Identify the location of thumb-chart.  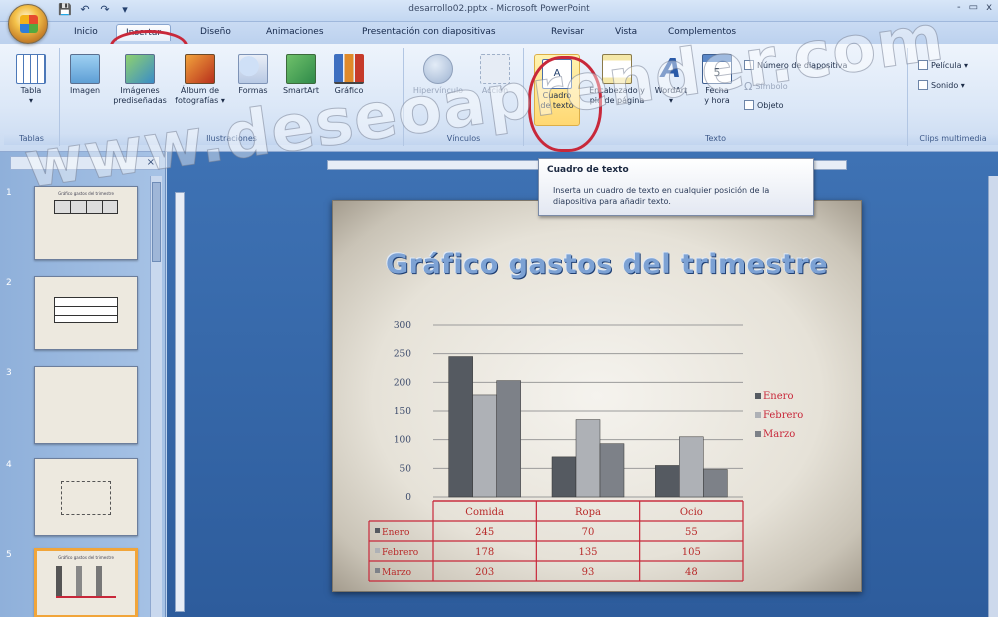
(86, 582).